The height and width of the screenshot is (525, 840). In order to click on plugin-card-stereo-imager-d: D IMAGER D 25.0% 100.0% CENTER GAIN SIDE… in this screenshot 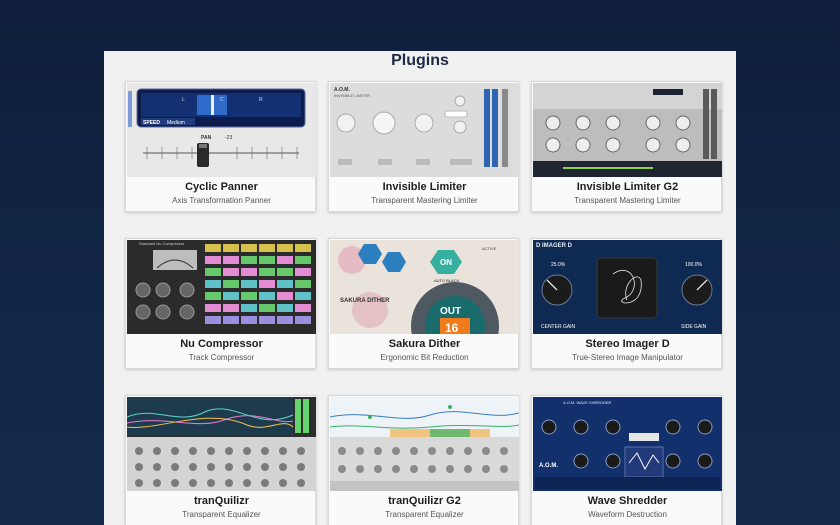, I will do `click(626, 303)`.